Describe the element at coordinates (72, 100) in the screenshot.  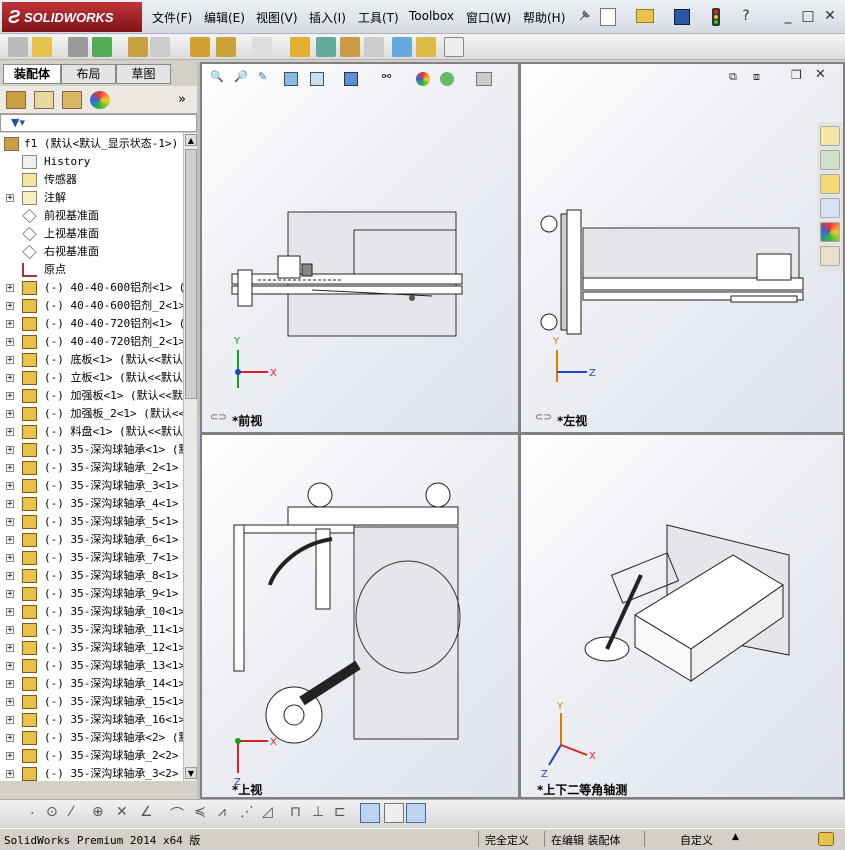
I see `configuration-manager-icon` at that location.